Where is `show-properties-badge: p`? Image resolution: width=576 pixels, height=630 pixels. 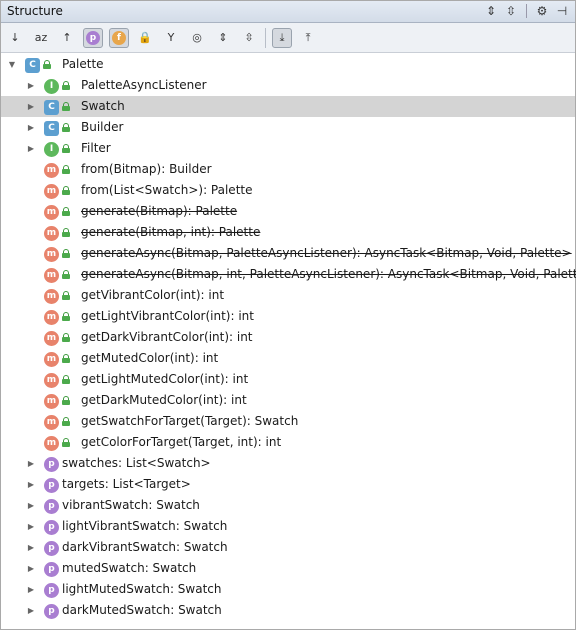 show-properties-badge: p is located at coordinates (93, 37).